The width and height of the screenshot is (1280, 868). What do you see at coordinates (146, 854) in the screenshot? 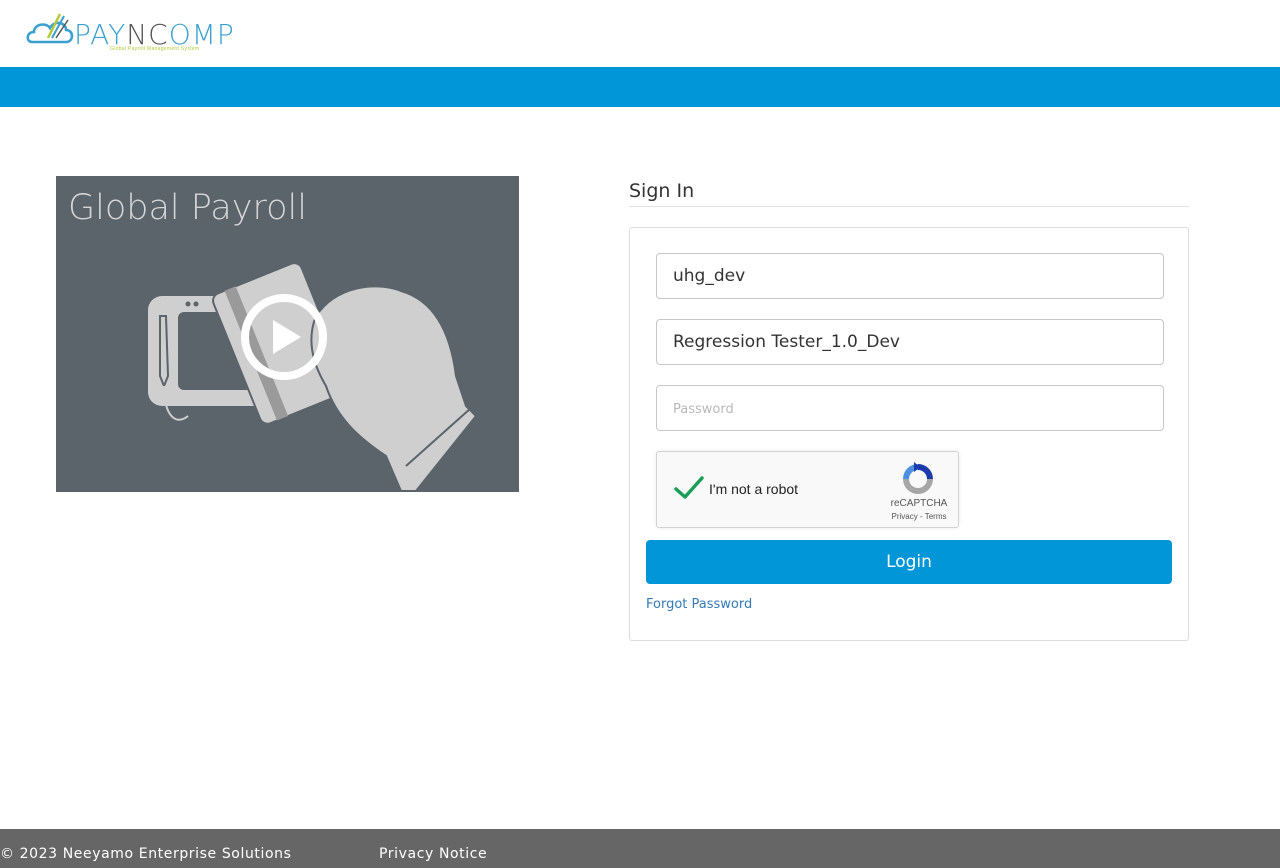
I see `copyright-text: © 2023 Neeyamo Enterprise Solutions` at bounding box center [146, 854].